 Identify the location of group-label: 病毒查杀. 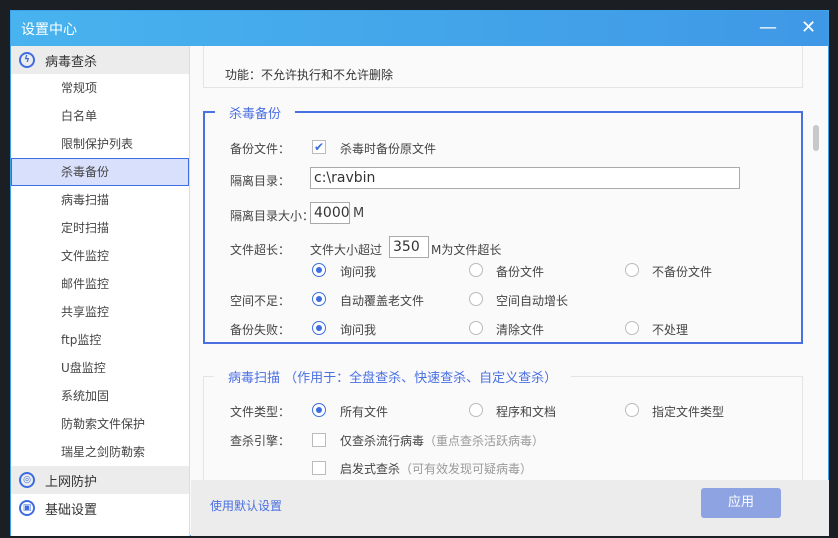
(71, 62).